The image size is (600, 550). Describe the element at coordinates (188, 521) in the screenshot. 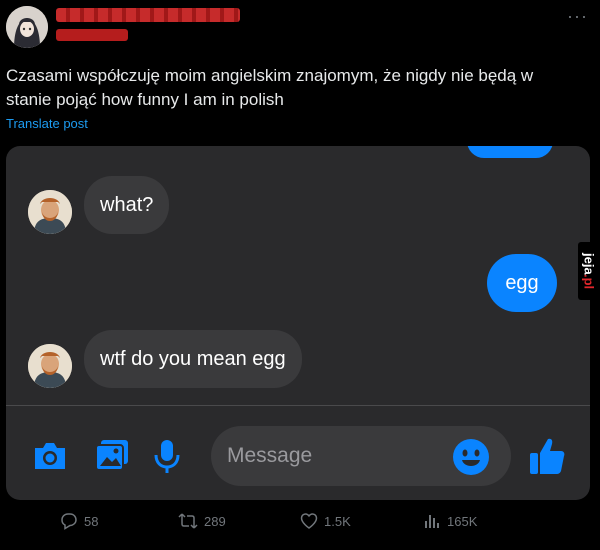

I see `repost-icon` at that location.